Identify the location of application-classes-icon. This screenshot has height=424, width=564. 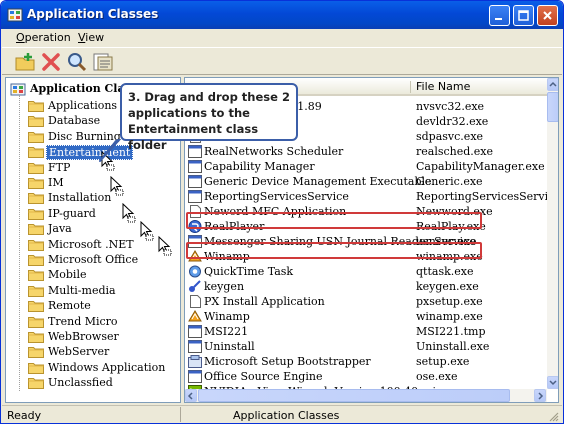
(18, 89).